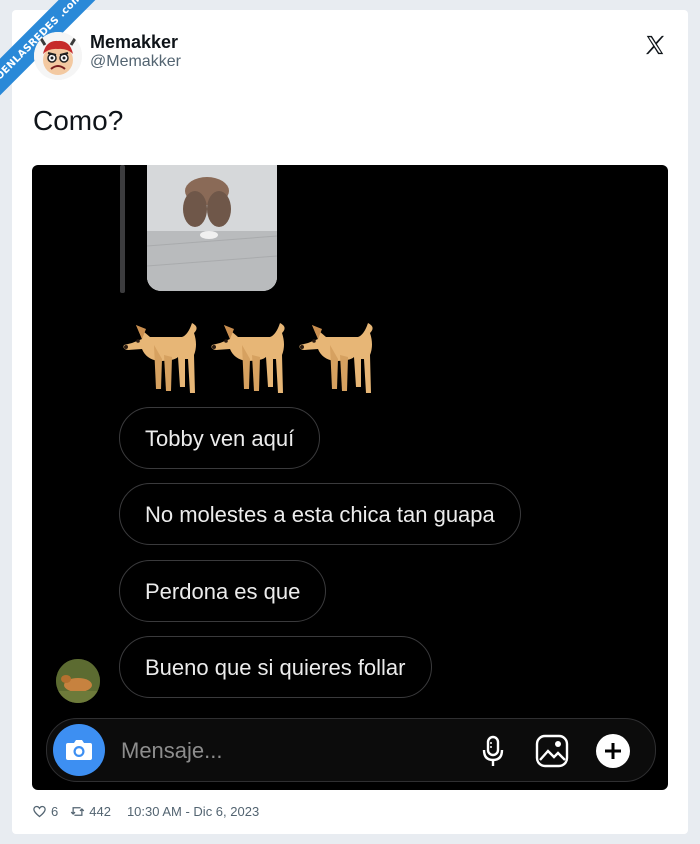 This screenshot has height=844, width=700. Describe the element at coordinates (134, 42) in the screenshot. I see `author-name: Memakker` at that location.